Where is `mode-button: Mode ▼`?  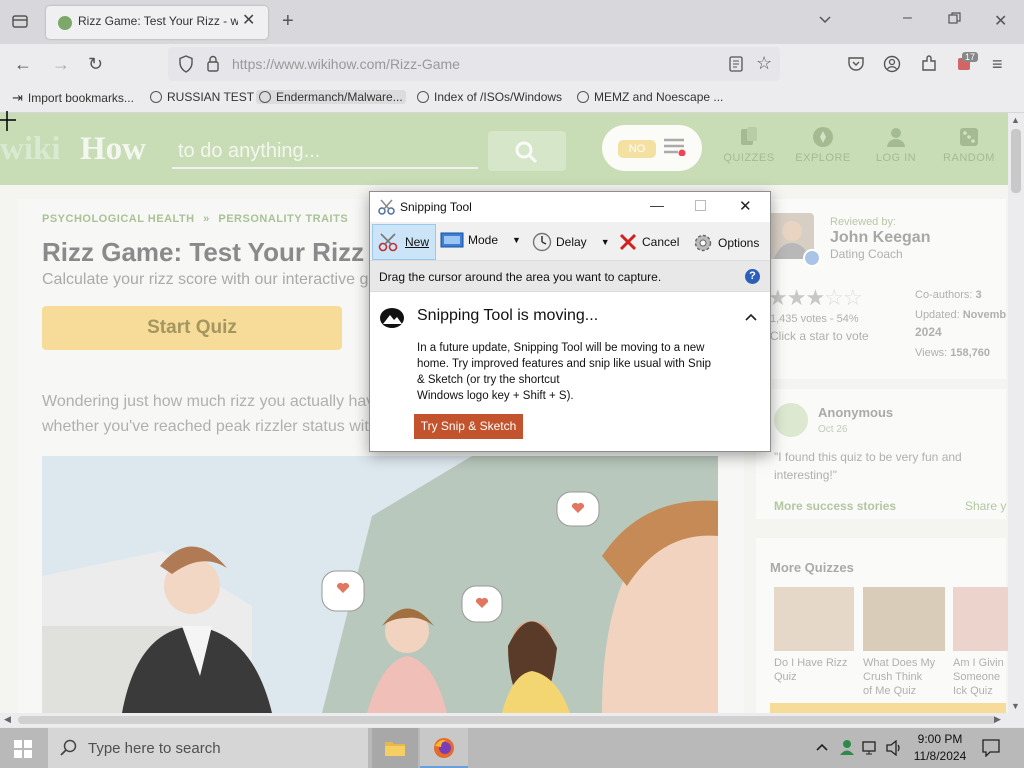 mode-button: Mode ▼ is located at coordinates (480, 240).